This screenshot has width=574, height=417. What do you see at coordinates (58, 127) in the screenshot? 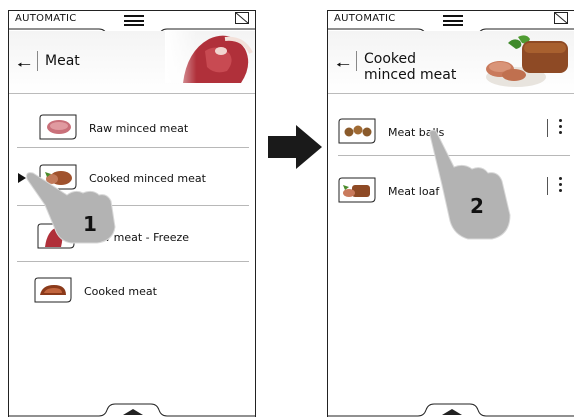
I see `raw-minced-meat-thumb-icon` at bounding box center [58, 127].